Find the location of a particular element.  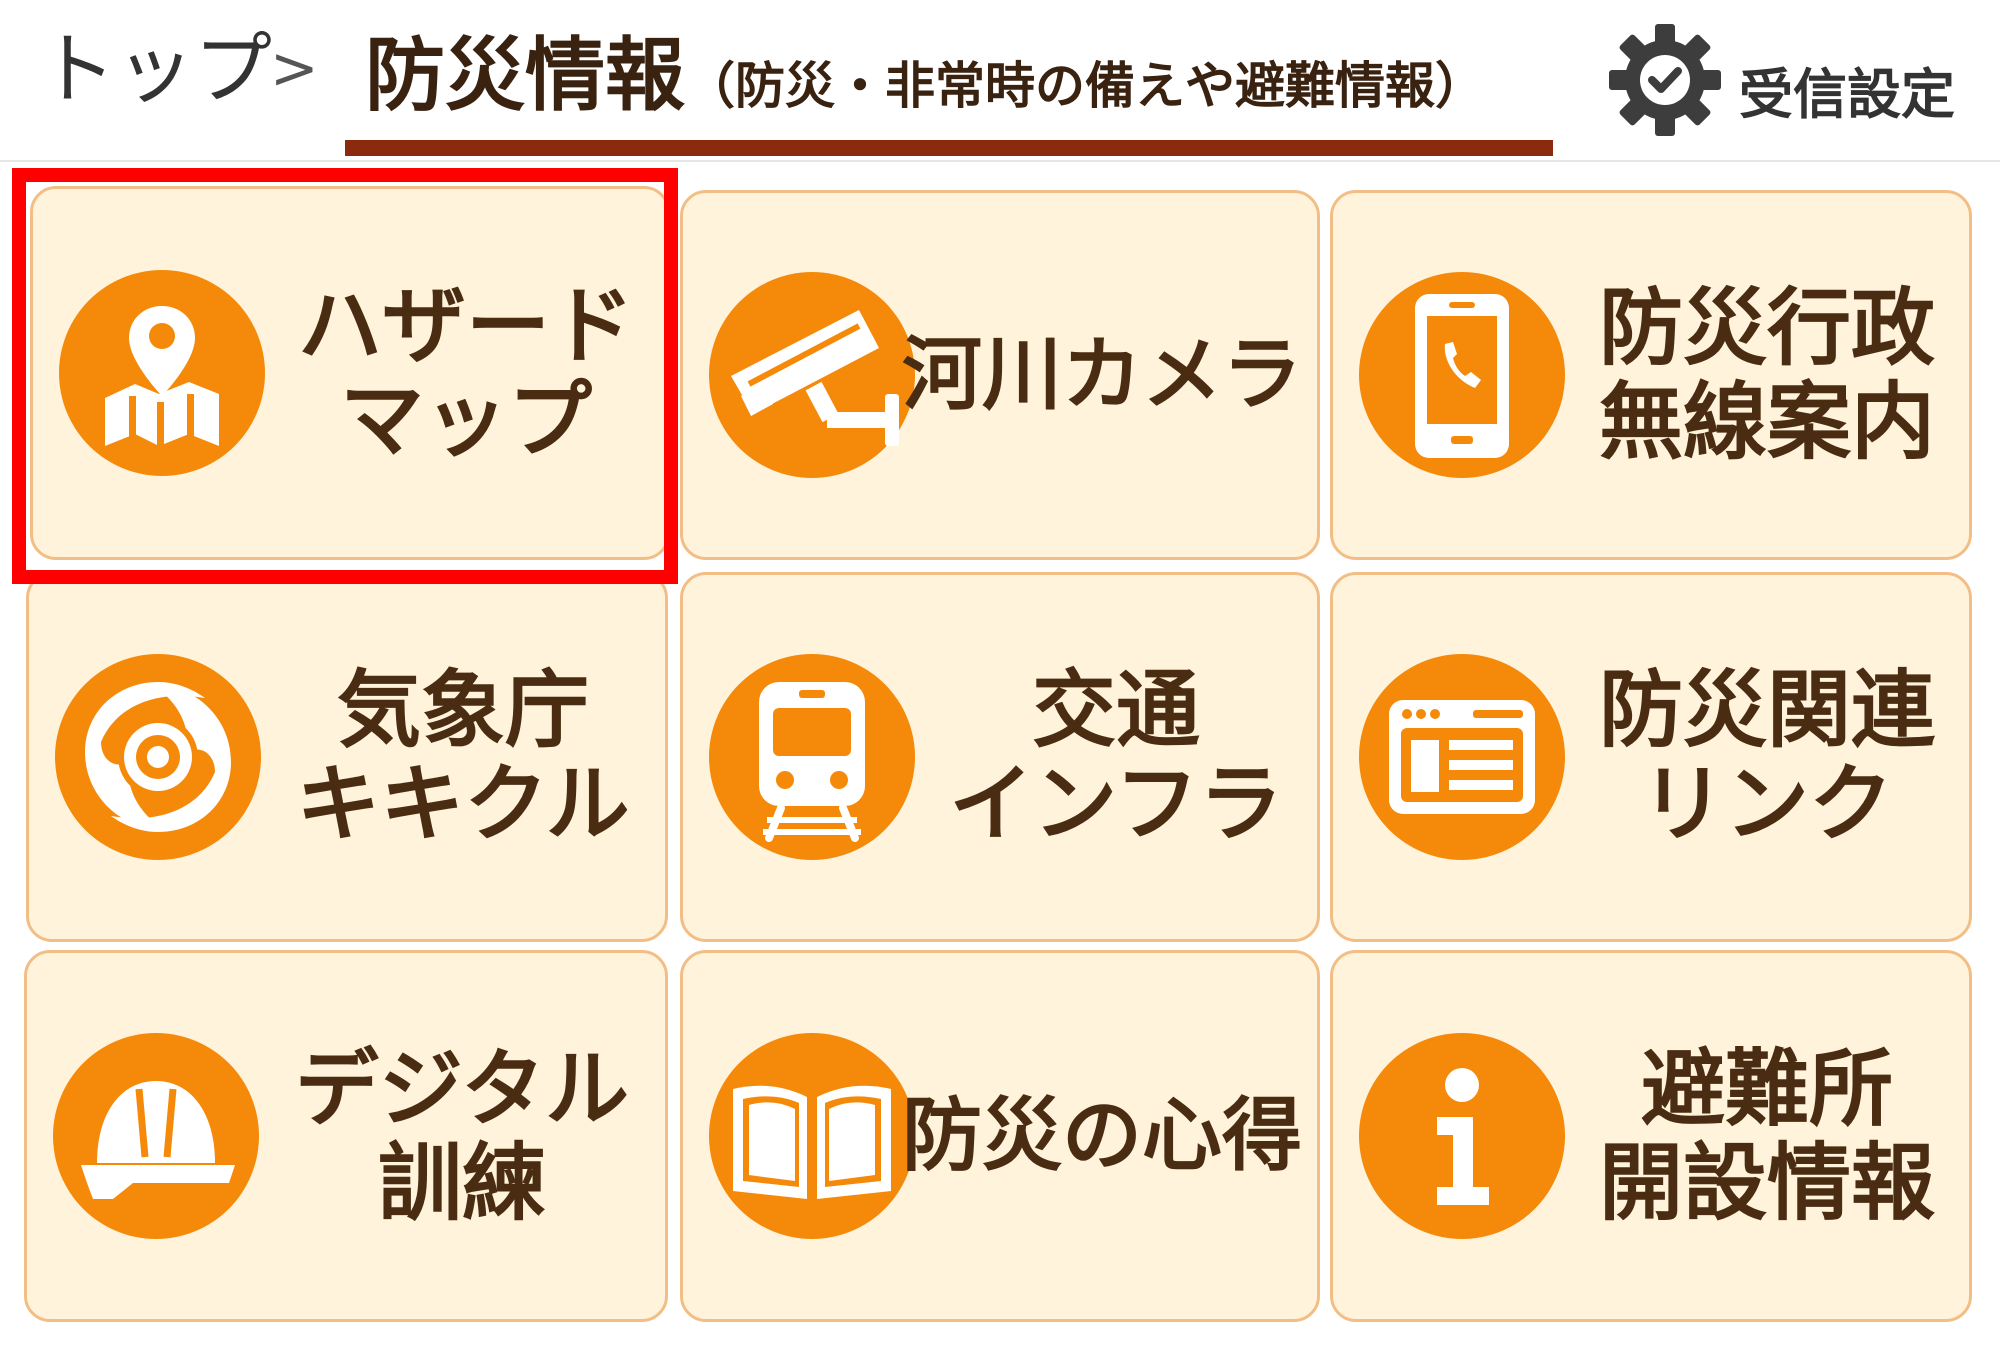

tile-disaster-preparedness-line-1: 防災の心得 is located at coordinates (1102, 1136).